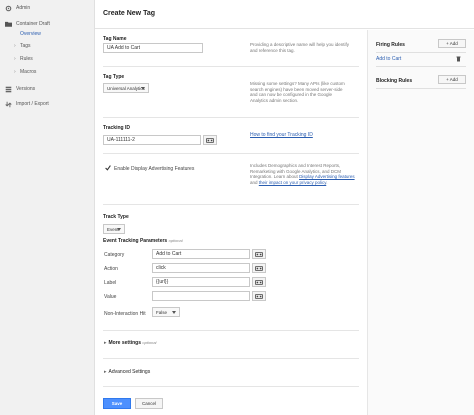 The height and width of the screenshot is (415, 474). I want to click on track-type-label: Track Type, so click(116, 217).